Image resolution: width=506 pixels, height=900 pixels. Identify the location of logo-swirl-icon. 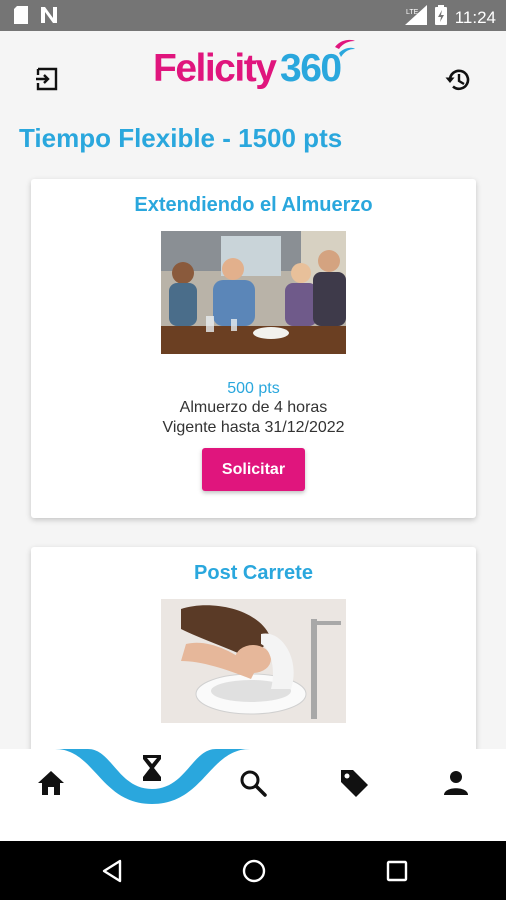
(345, 48).